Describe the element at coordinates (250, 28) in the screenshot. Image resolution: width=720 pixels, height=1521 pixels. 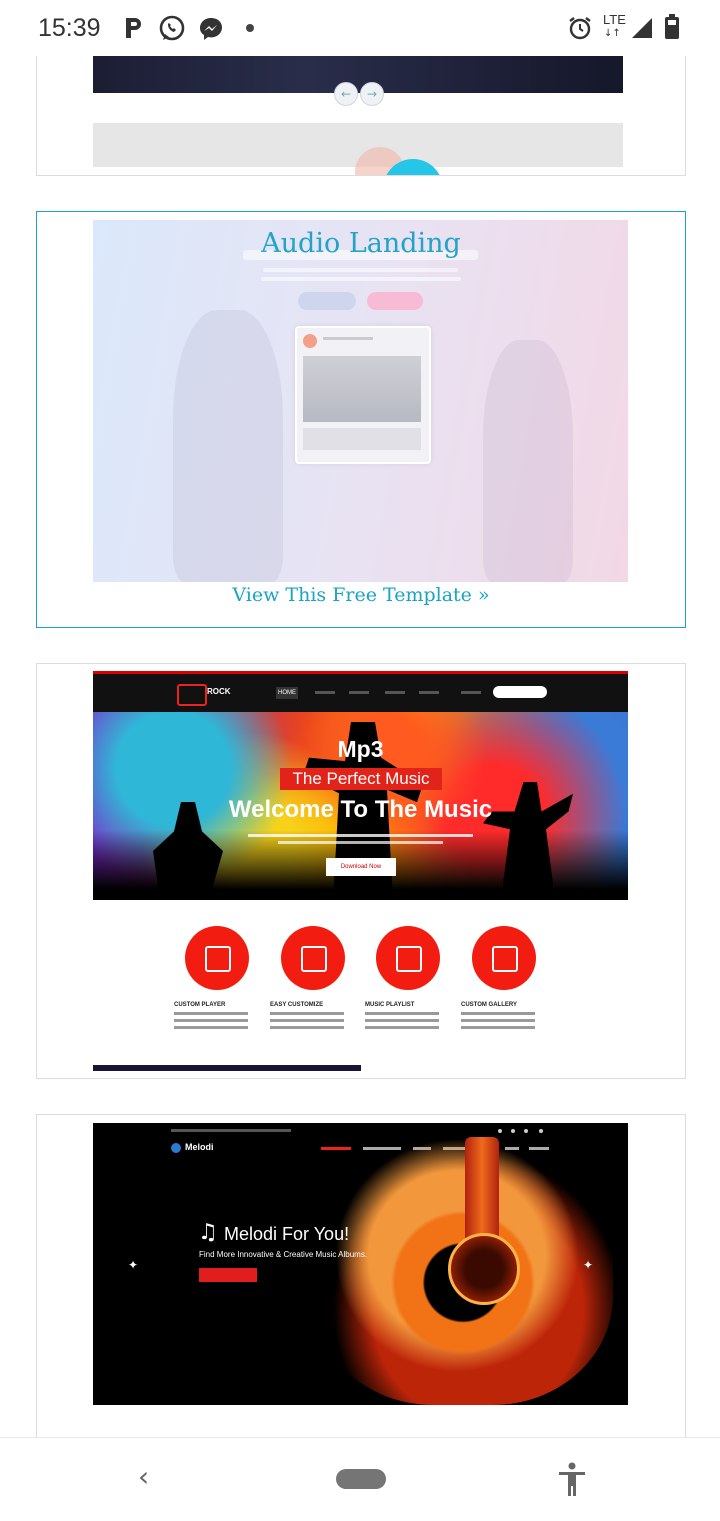
I see `notification-dot-icon` at that location.